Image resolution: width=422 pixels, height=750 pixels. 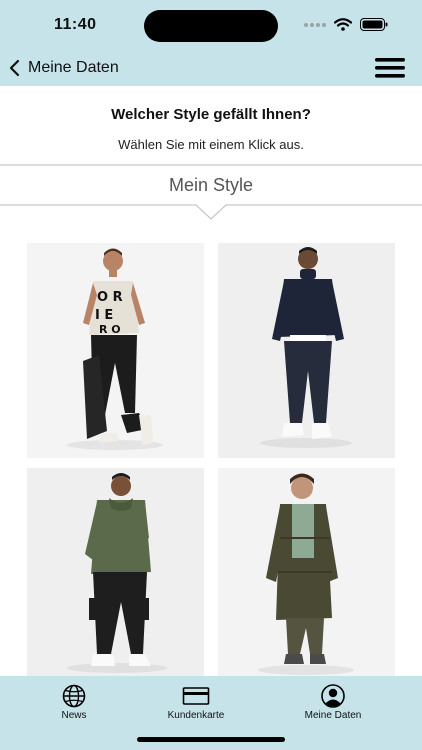 I want to click on back-label: Meine Daten, so click(x=73, y=67).